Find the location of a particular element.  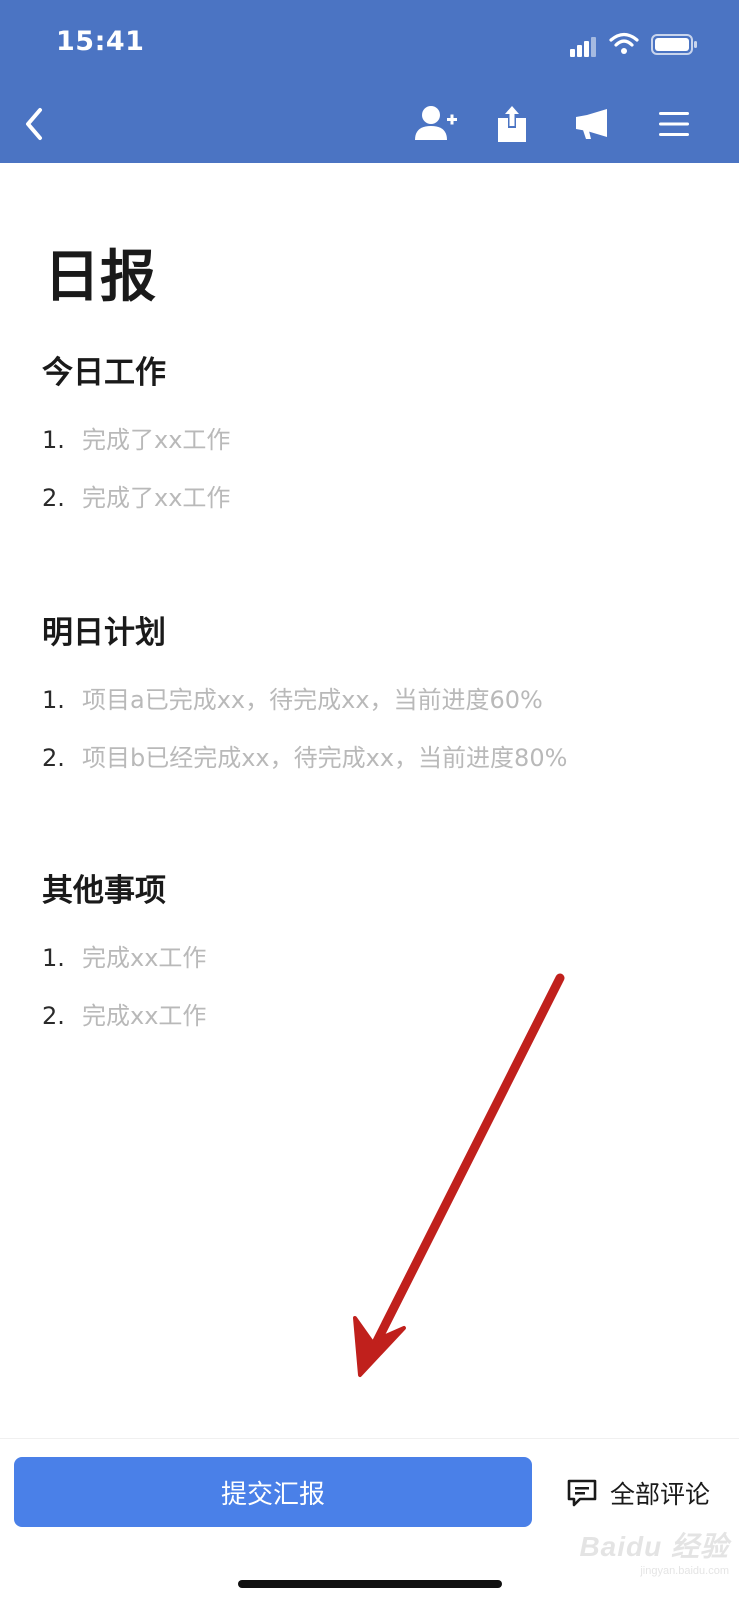

list-item-text: 项目b已经完成xx，待完成xx，当前进度80% is located at coordinates (325, 758).